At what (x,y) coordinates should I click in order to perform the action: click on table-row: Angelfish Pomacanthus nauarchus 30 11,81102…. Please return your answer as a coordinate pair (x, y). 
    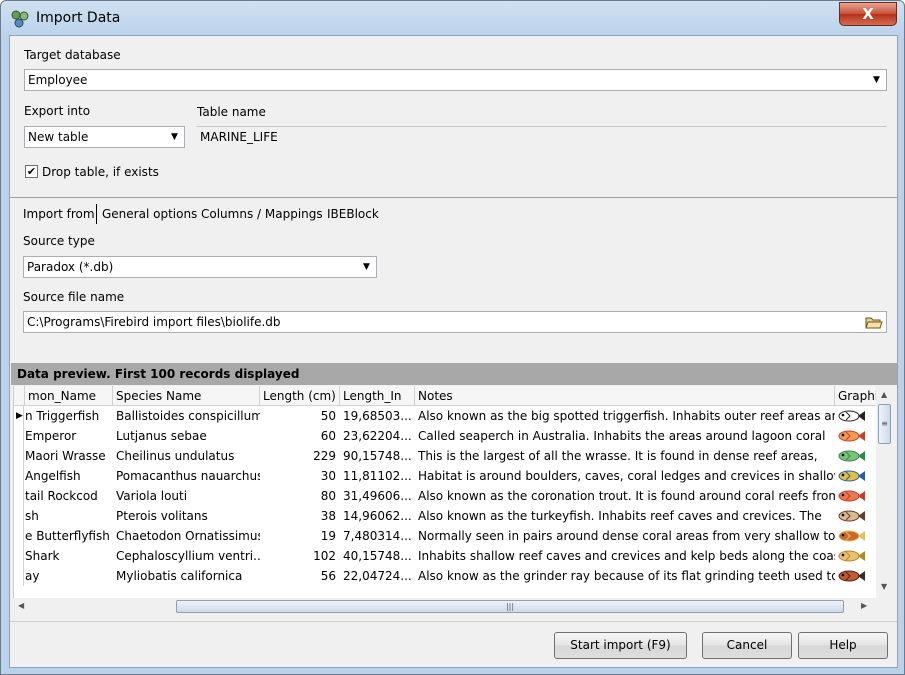
    Looking at the image, I should click on (445, 476).